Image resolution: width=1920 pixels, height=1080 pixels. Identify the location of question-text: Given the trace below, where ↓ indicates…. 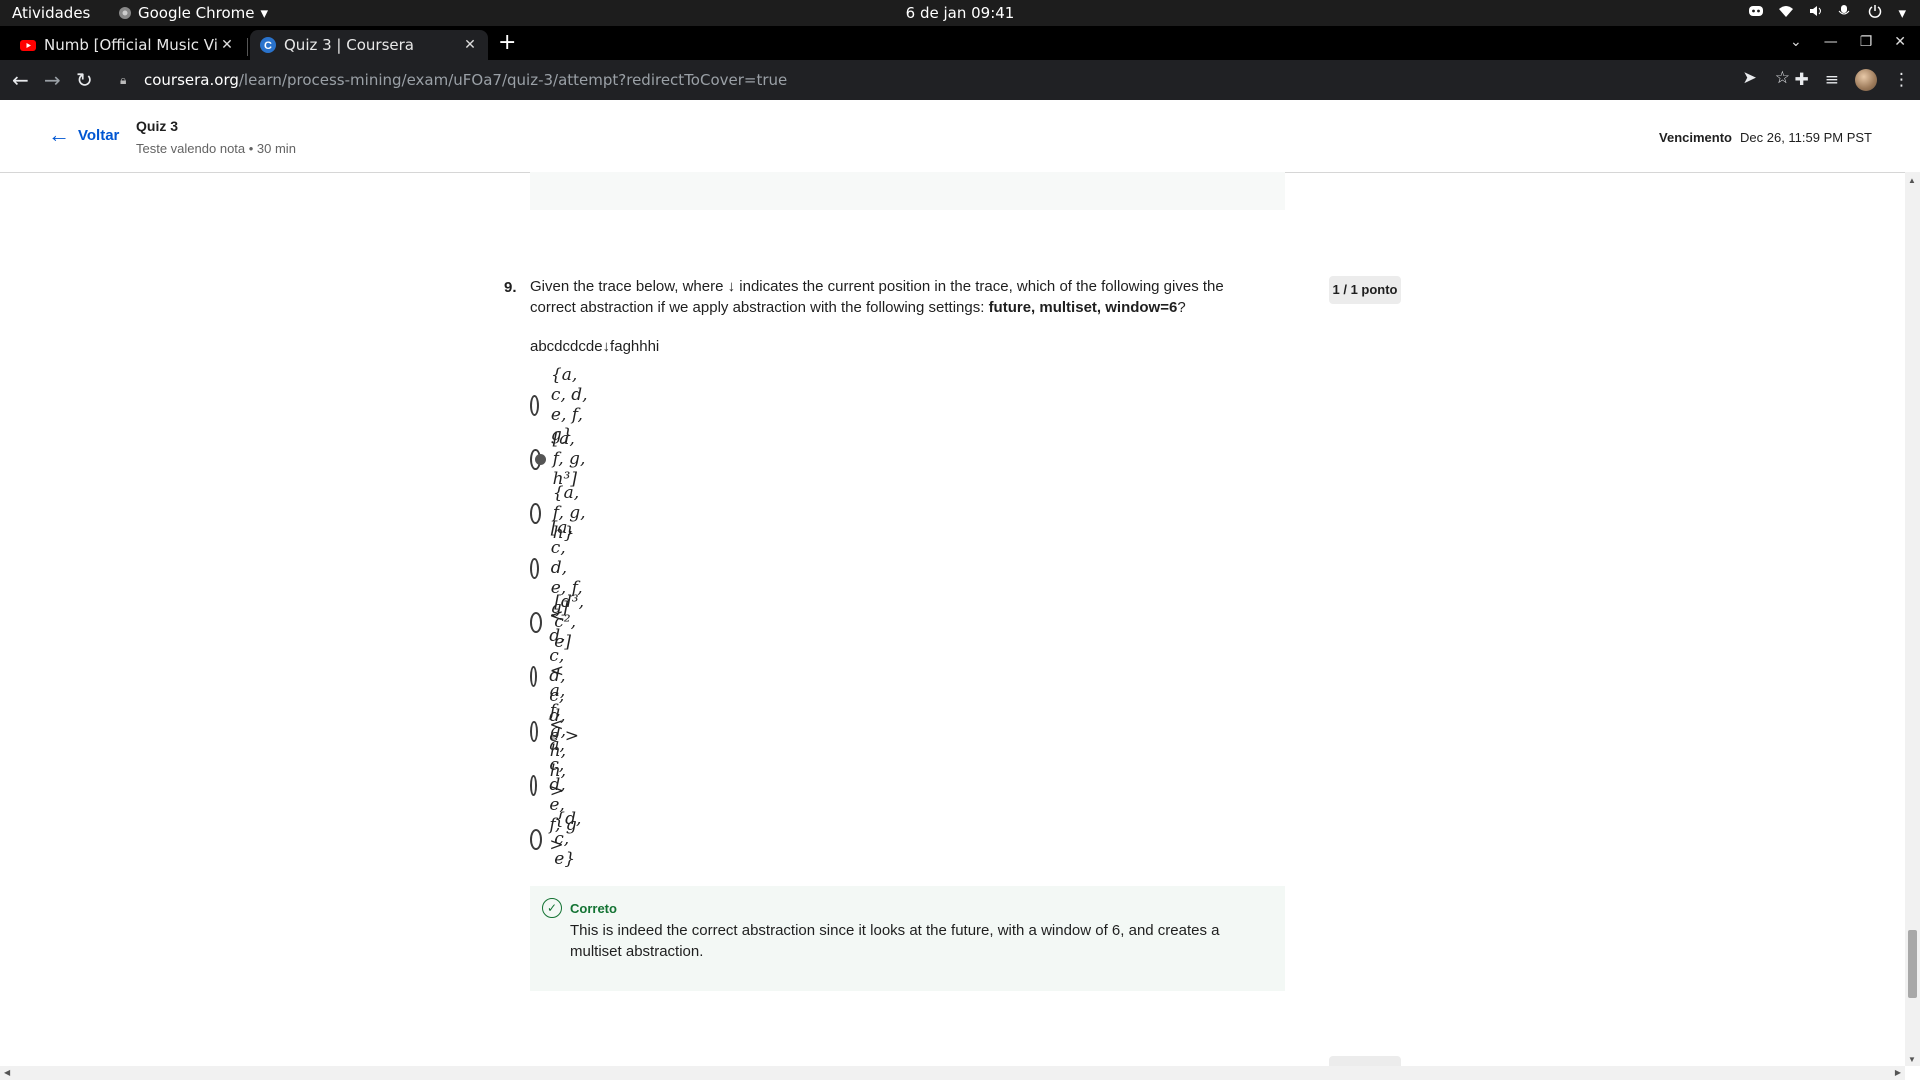
(900, 297).